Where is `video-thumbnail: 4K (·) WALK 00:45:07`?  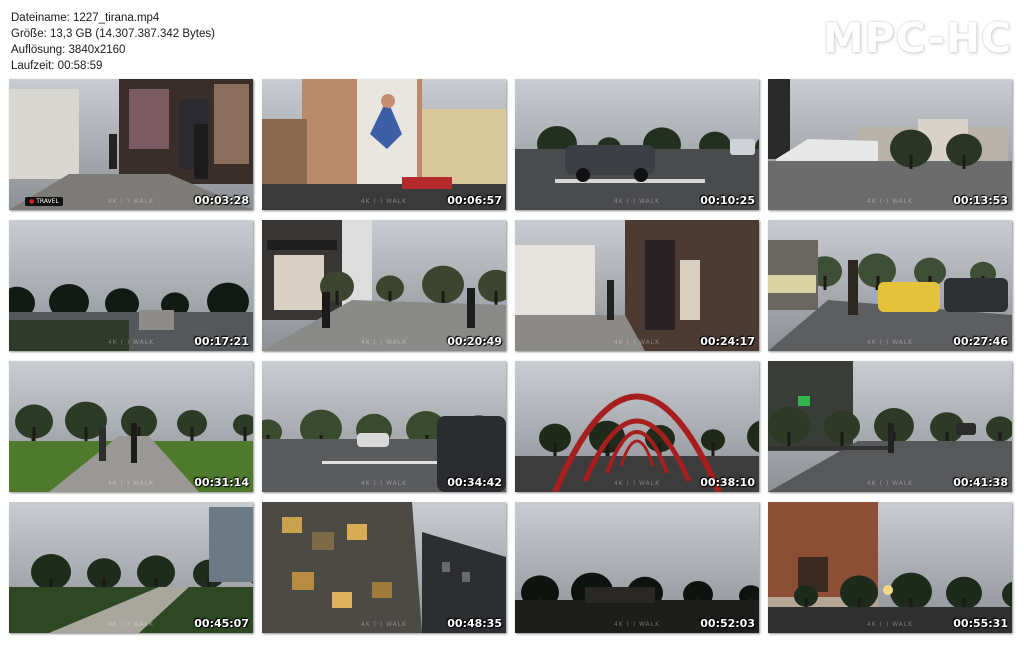 video-thumbnail: 4K (·) WALK 00:45:07 is located at coordinates (131, 567).